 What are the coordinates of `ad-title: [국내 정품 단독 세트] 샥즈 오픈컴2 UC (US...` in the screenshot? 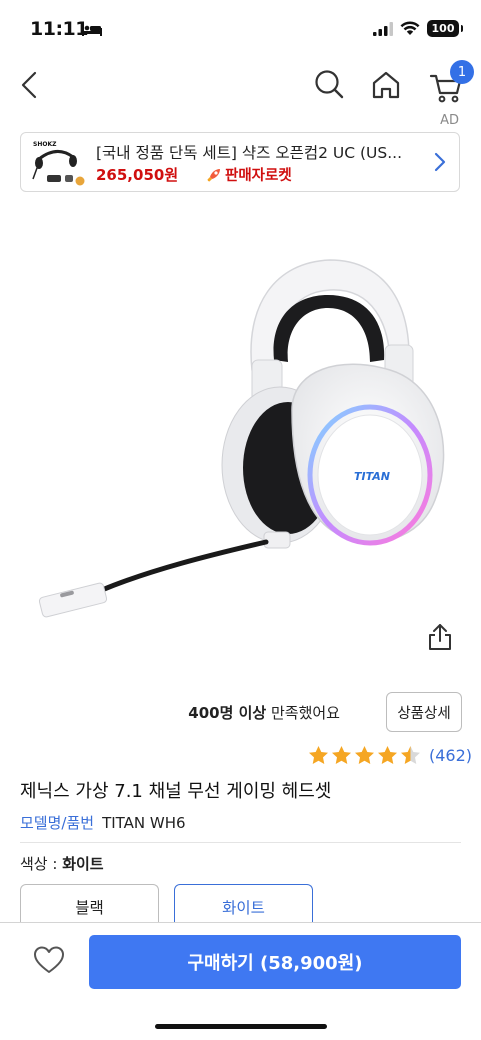 It's located at (249, 153).